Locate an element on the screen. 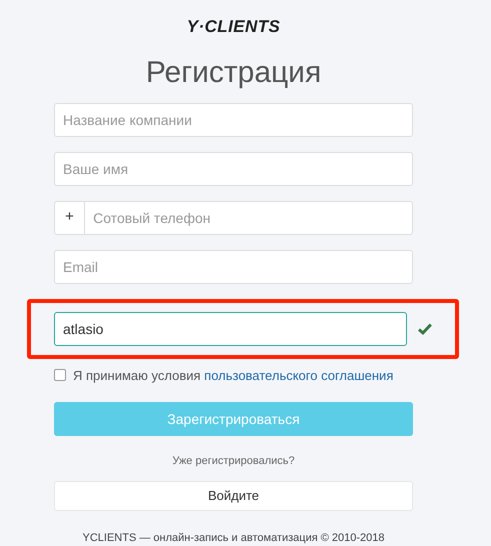 This screenshot has height=546, width=491. input-field: Email is located at coordinates (233, 267).